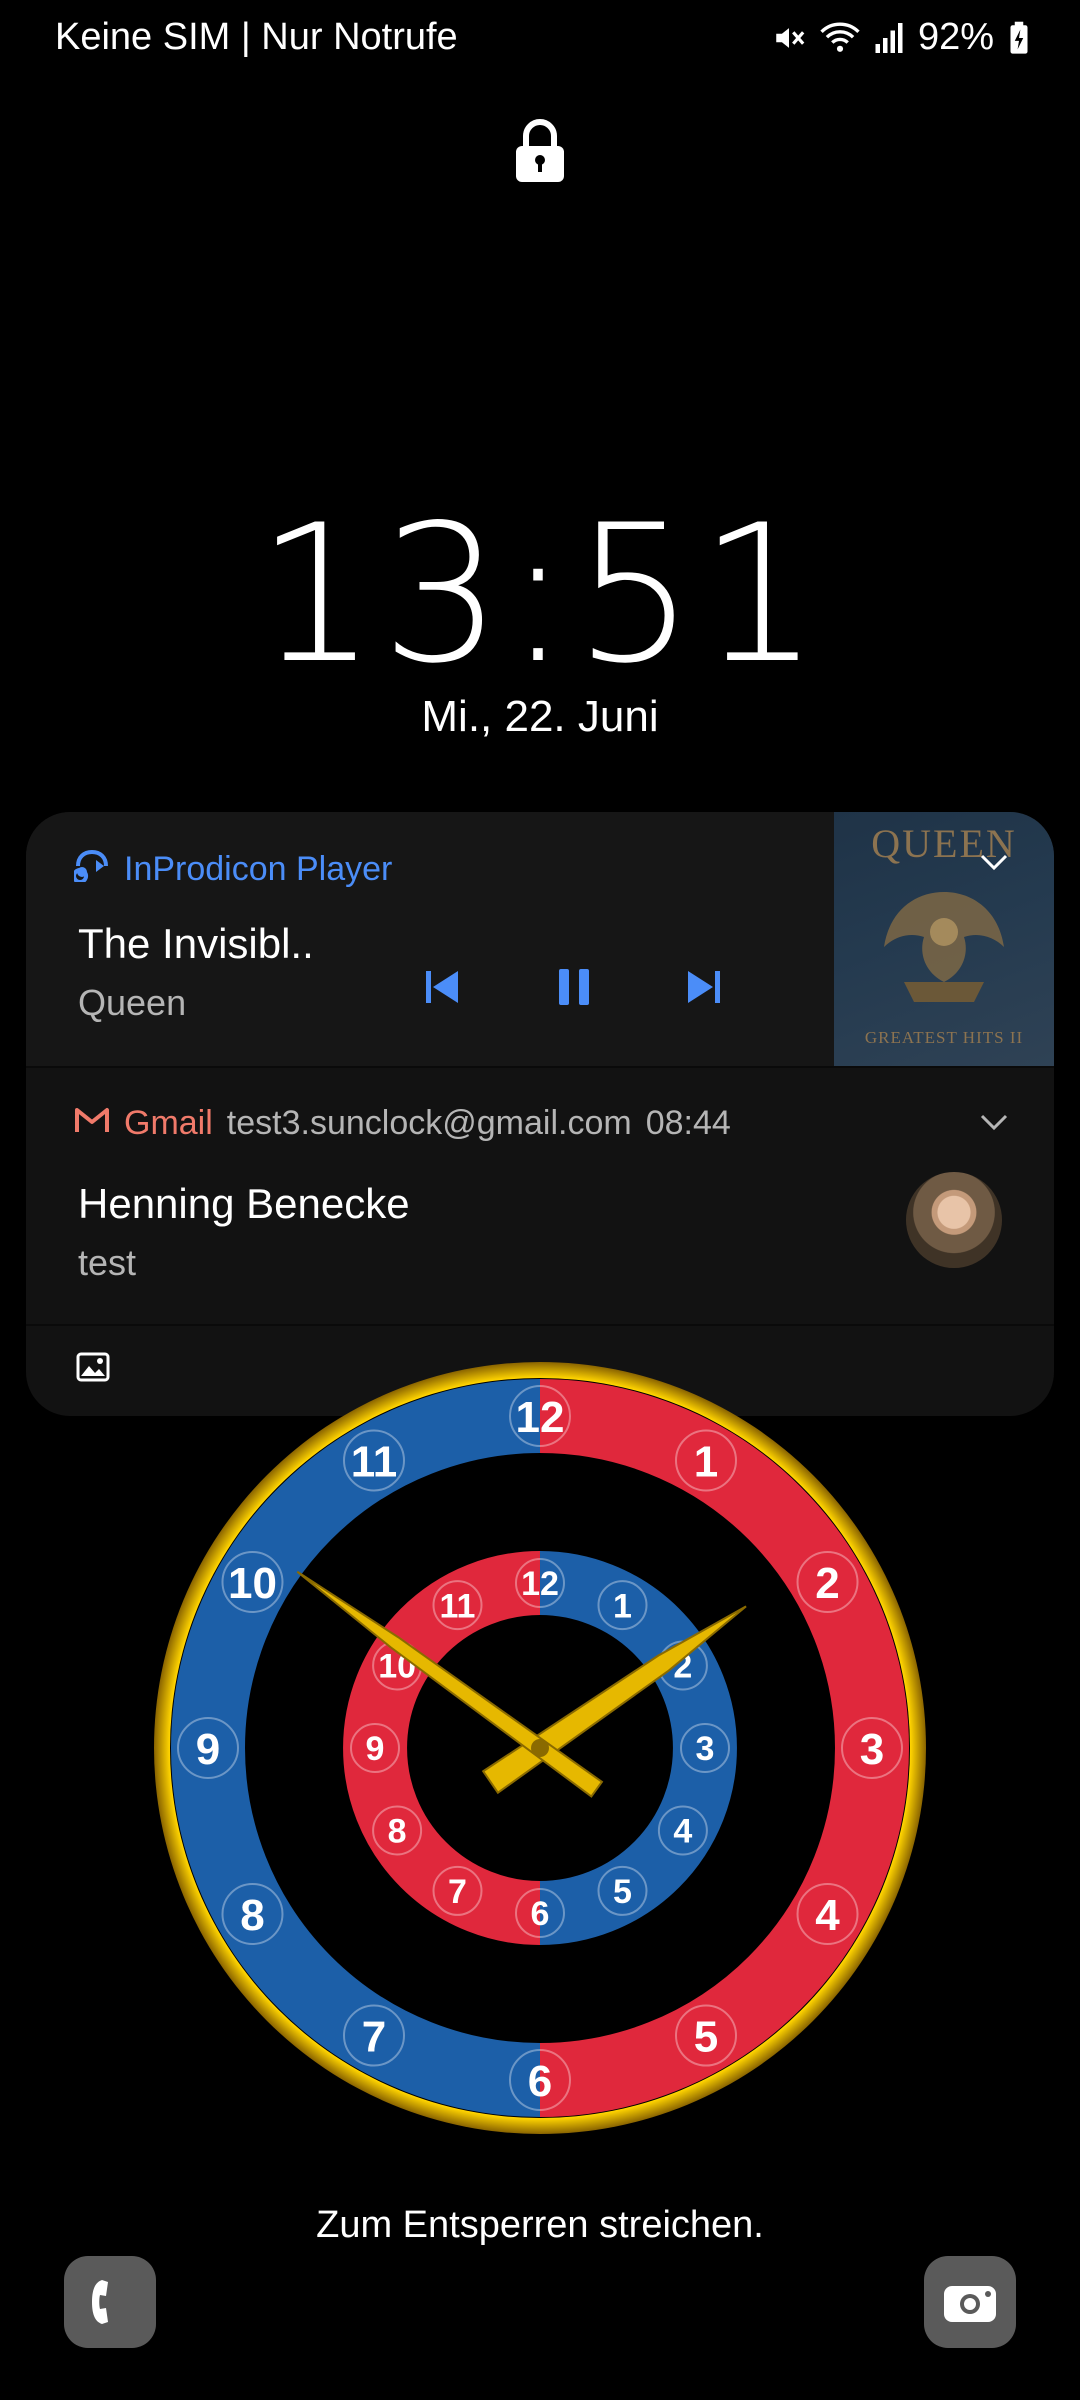  I want to click on pause-button, so click(574, 987).